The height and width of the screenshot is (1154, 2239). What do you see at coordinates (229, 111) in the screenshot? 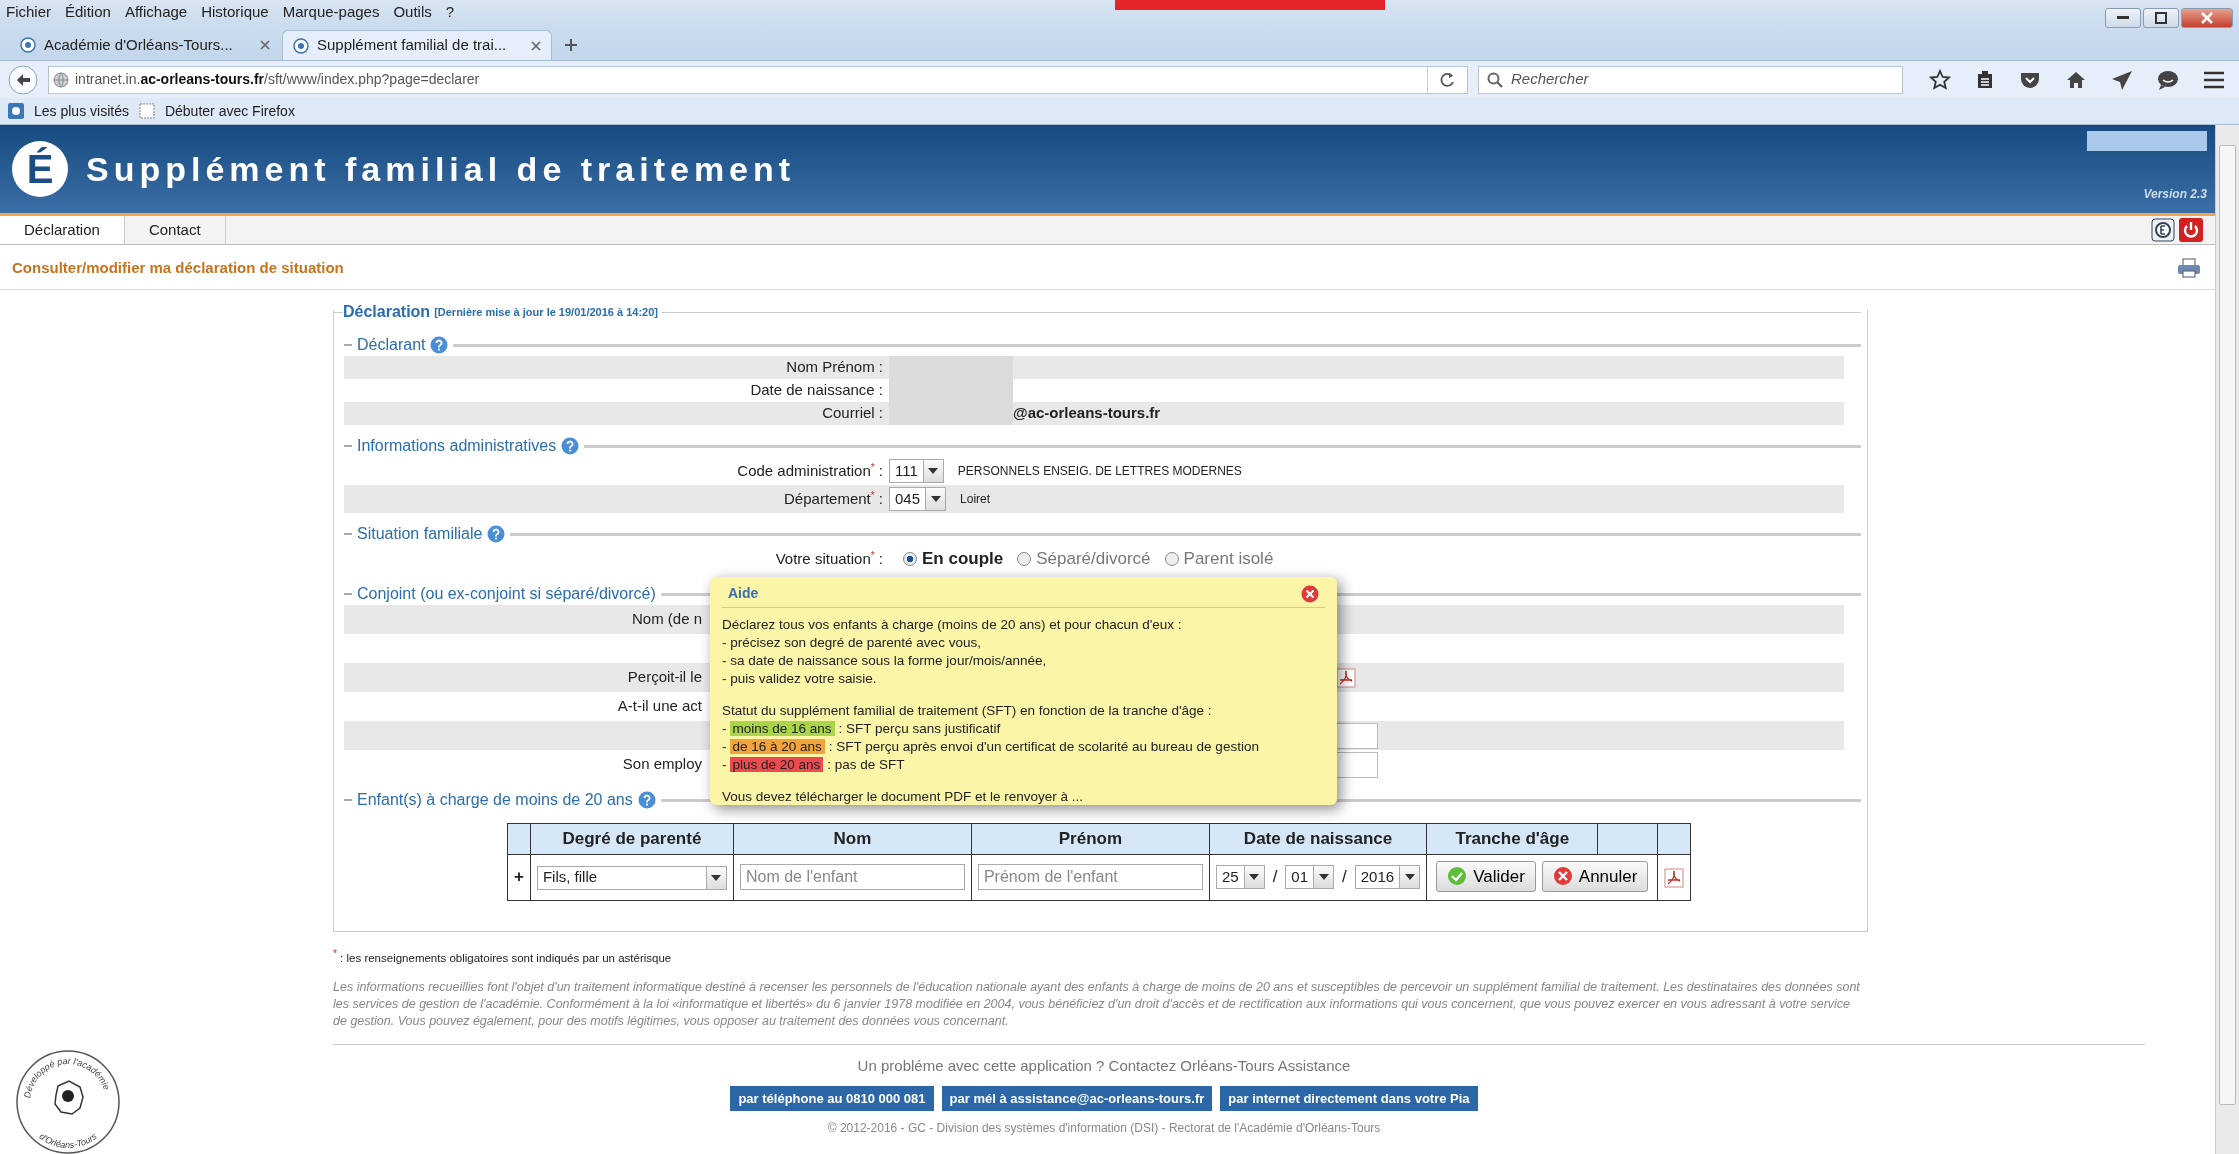
I see `bookmark-link: Débuter avec Firefox` at bounding box center [229, 111].